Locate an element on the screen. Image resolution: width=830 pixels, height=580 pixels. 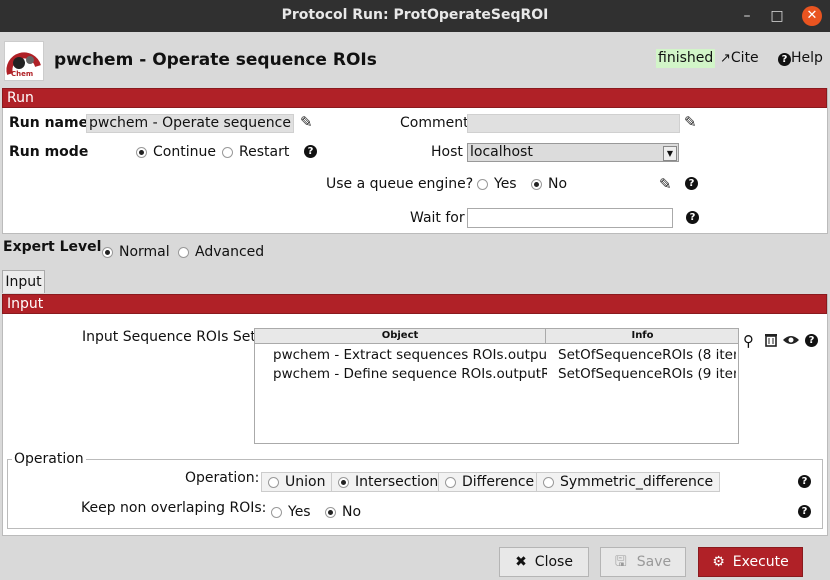
trash-icon is located at coordinates (771, 340).